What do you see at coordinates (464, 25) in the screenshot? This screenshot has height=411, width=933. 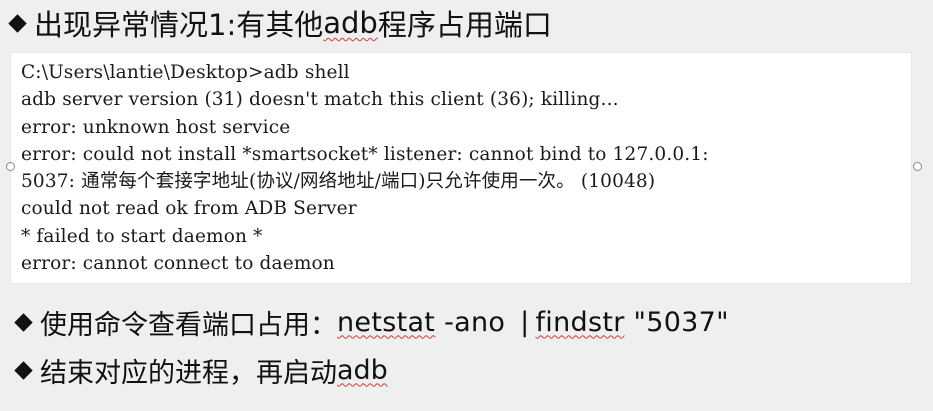 I see `heading-suffix: 程序占用端口` at bounding box center [464, 25].